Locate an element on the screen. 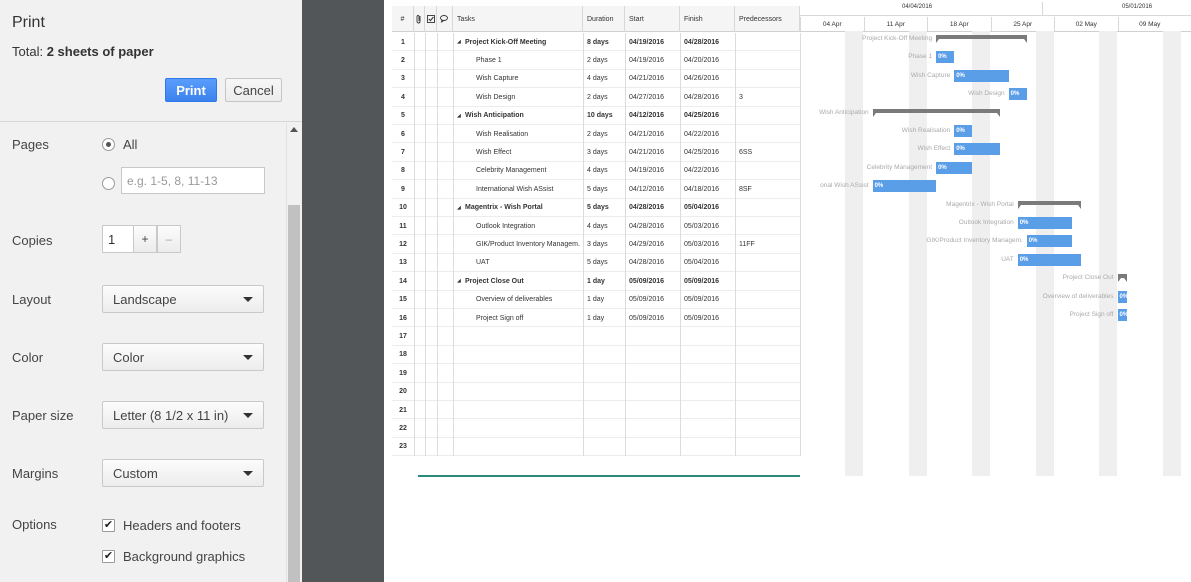  task-name: Wish Capture is located at coordinates (497, 79).